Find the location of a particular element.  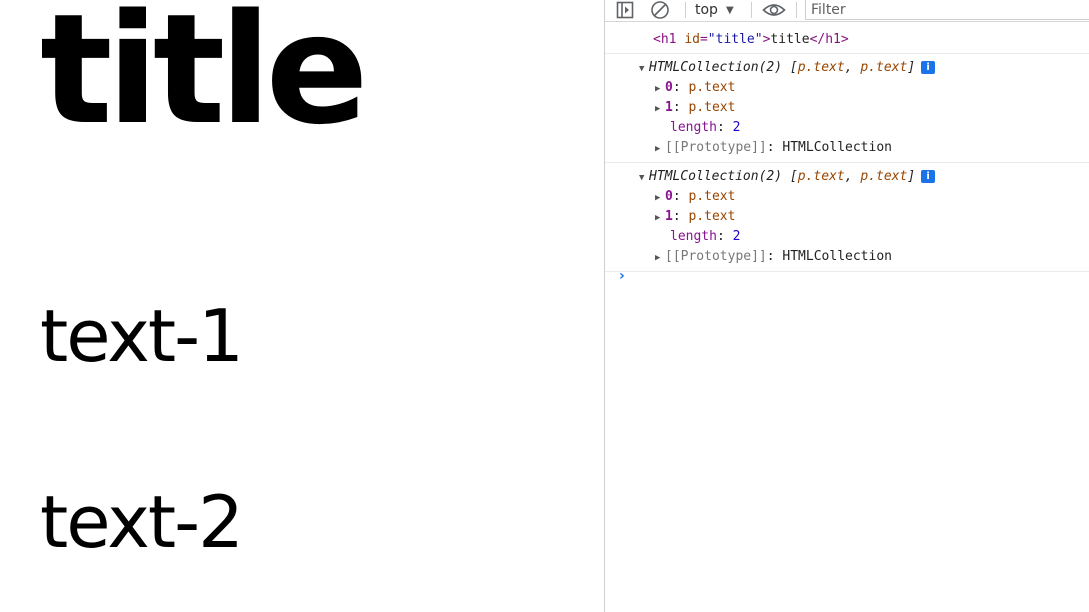

sidebar-toggle-icon is located at coordinates (625, 10).